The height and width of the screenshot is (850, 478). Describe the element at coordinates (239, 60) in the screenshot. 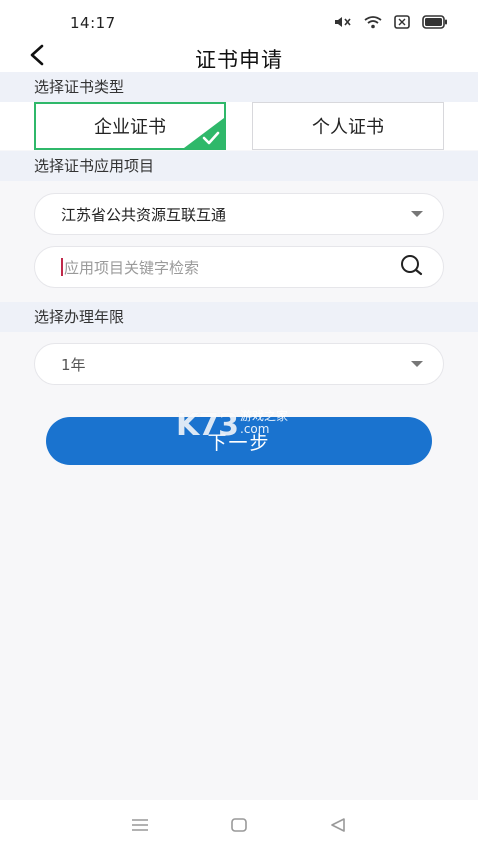

I see `page-title: 证书申请` at that location.